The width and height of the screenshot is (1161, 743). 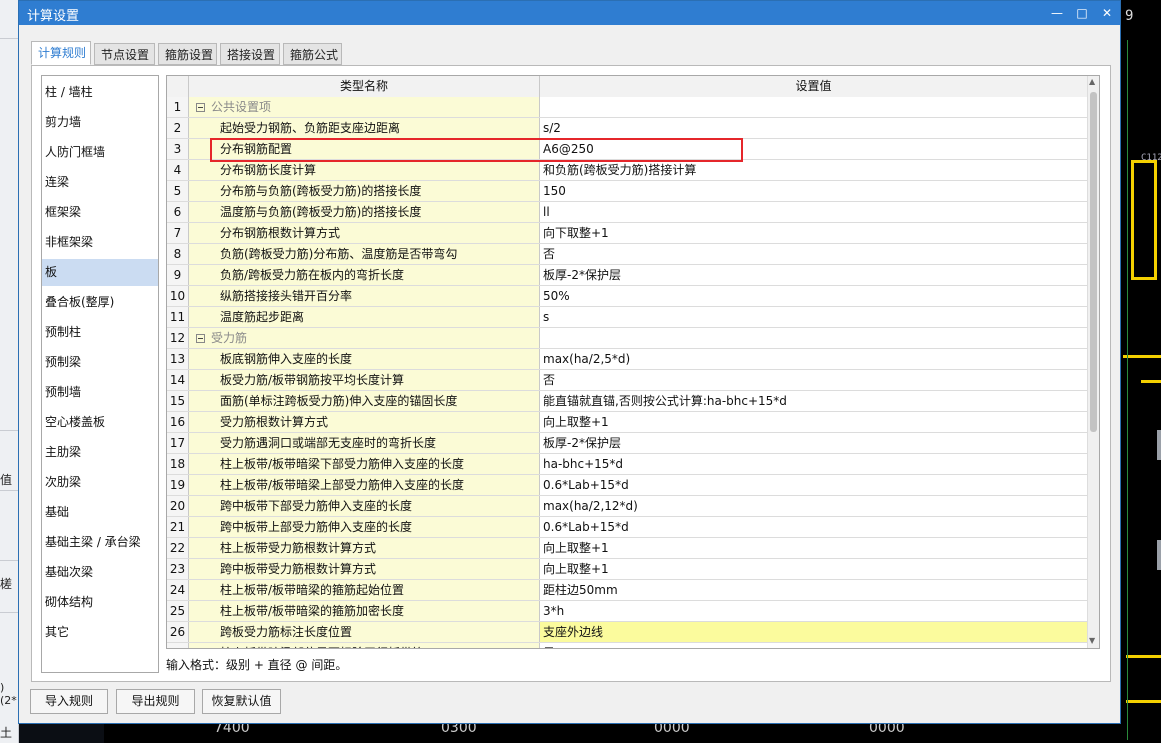 What do you see at coordinates (1093, 262) in the screenshot?
I see `scrollbar-thumb` at bounding box center [1093, 262].